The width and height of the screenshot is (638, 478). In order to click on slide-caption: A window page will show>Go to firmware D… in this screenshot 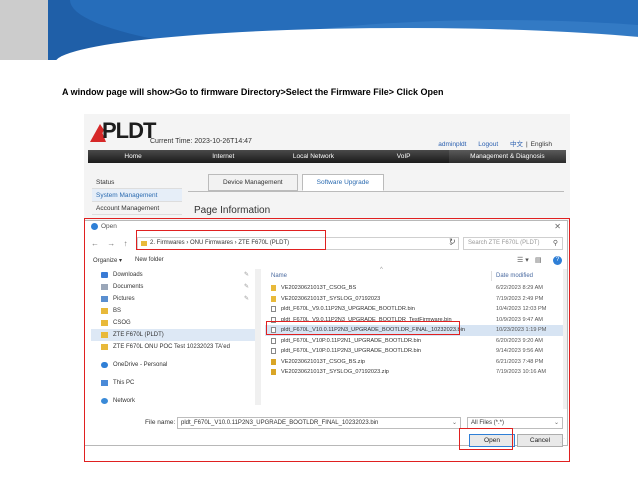, I will do `click(253, 92)`.